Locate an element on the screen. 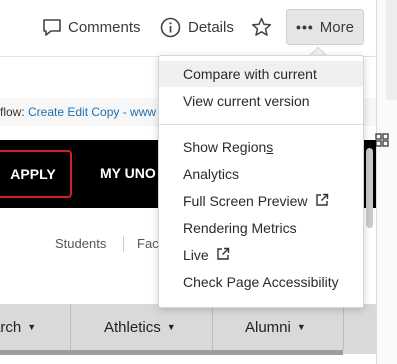 Image resolution: width=397 pixels, height=364 pixels. favorite-button is located at coordinates (261, 27).